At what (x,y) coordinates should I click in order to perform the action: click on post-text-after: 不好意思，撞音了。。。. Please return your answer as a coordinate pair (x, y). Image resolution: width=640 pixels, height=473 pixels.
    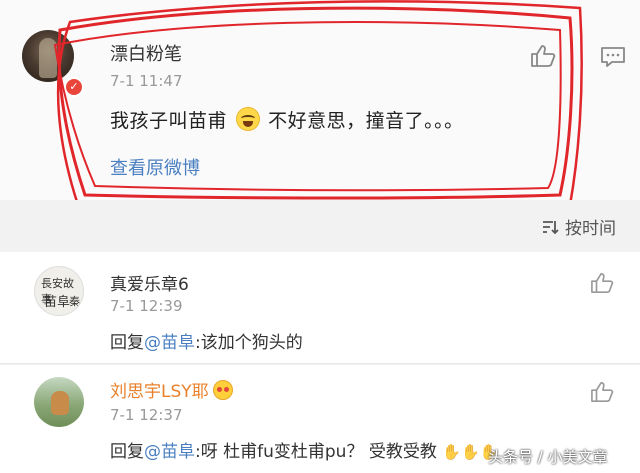
    Looking at the image, I should click on (366, 121).